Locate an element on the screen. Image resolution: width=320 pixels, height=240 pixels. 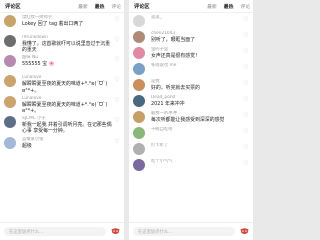
comment-item: Dead_pond 2021 年来冲冲 ♡ is located at coordinates (191, 101).